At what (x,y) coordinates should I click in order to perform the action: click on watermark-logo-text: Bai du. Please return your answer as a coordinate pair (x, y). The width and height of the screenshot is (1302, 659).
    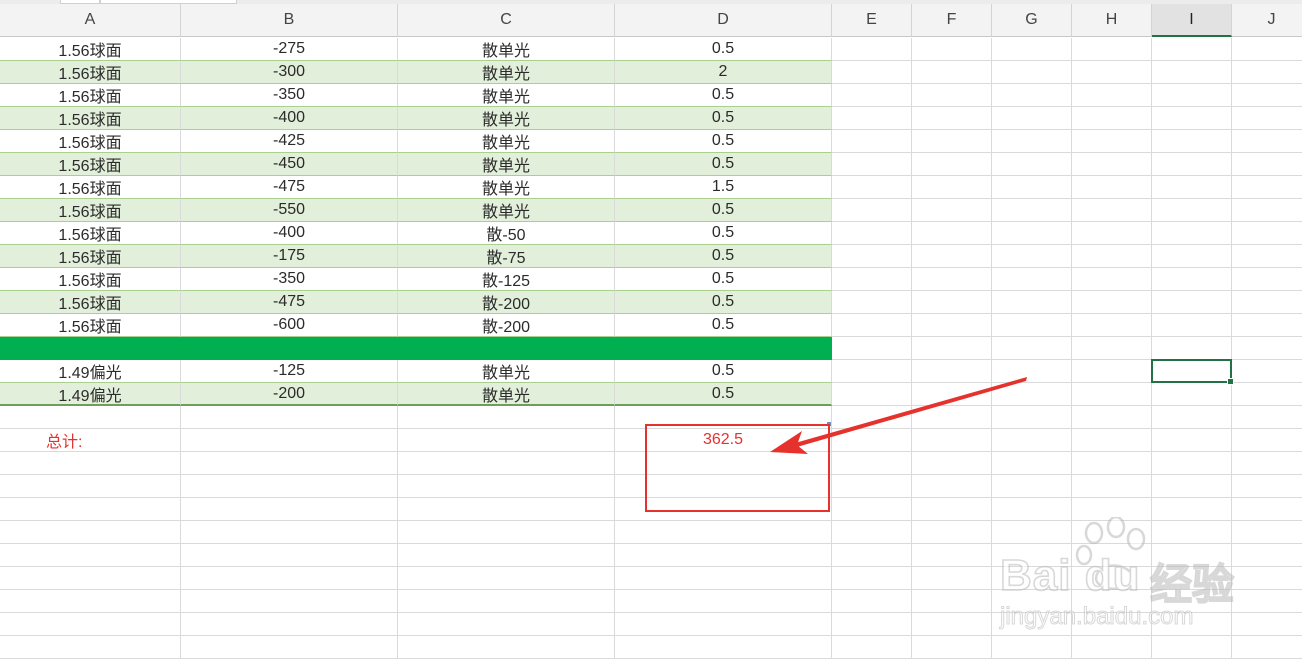
    Looking at the image, I should click on (1070, 575).